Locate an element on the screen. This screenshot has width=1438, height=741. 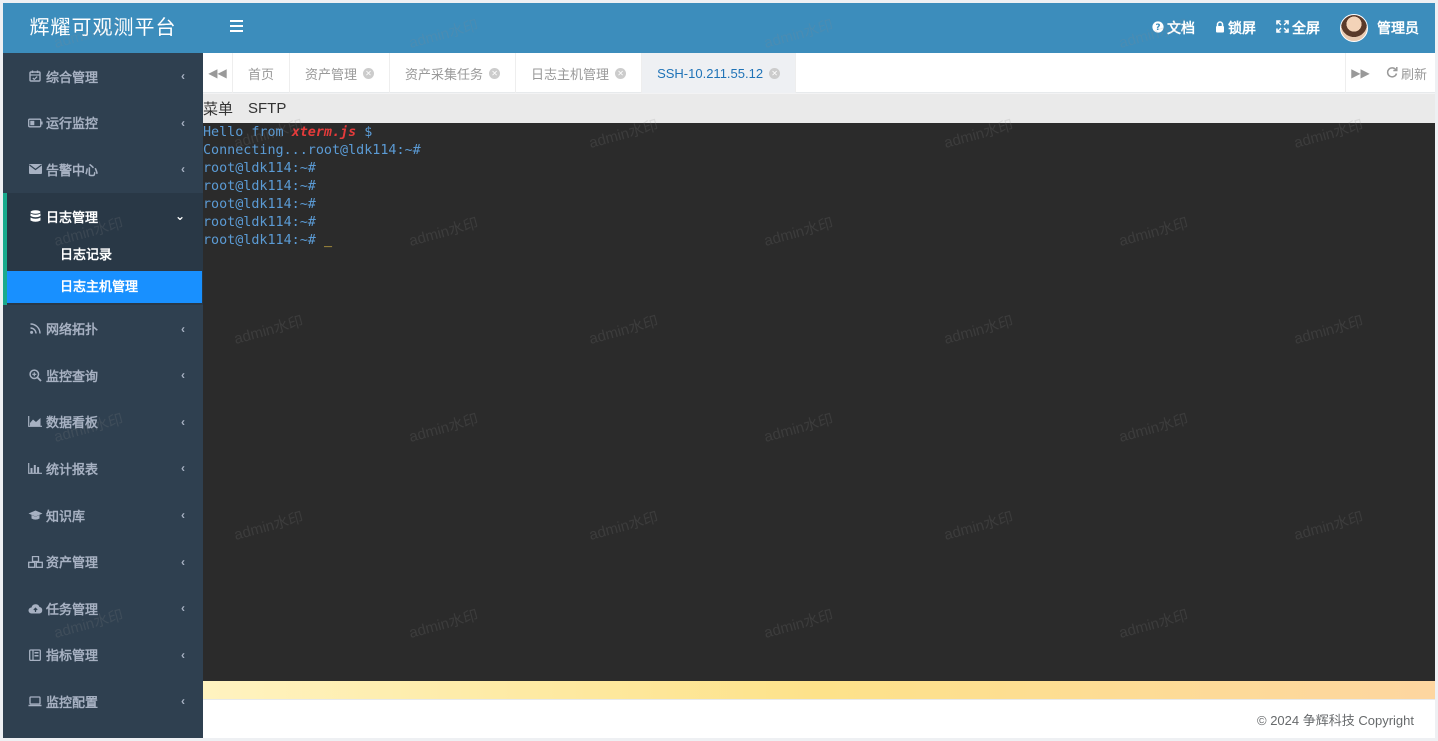
cubes-icon is located at coordinates (35, 562).